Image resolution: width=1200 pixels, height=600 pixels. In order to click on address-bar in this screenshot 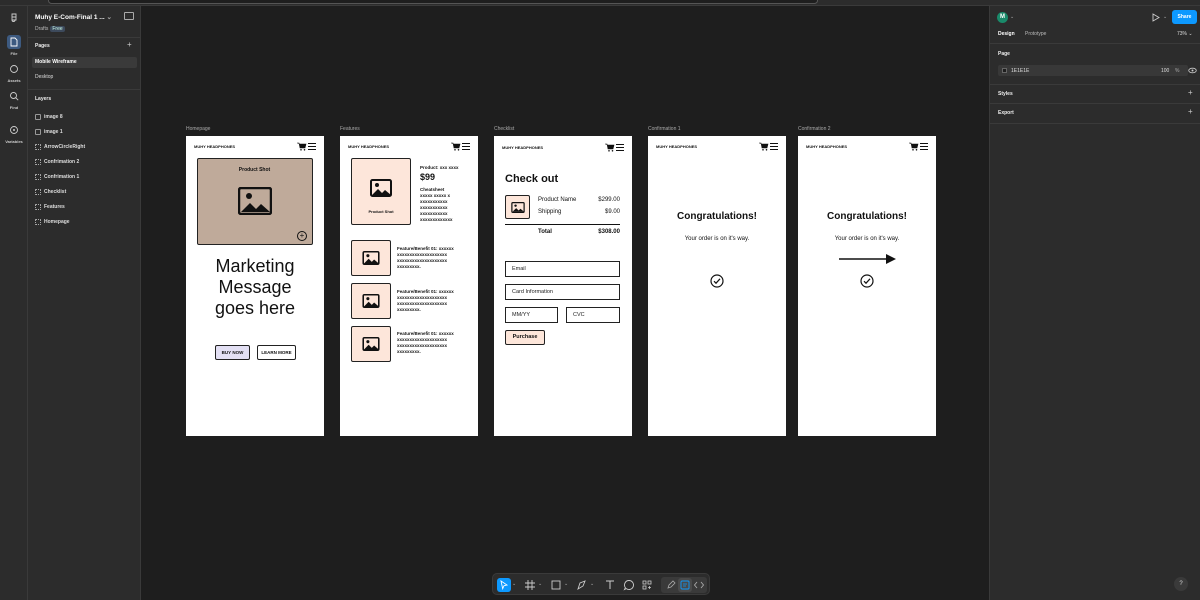, I will do `click(433, 2)`.